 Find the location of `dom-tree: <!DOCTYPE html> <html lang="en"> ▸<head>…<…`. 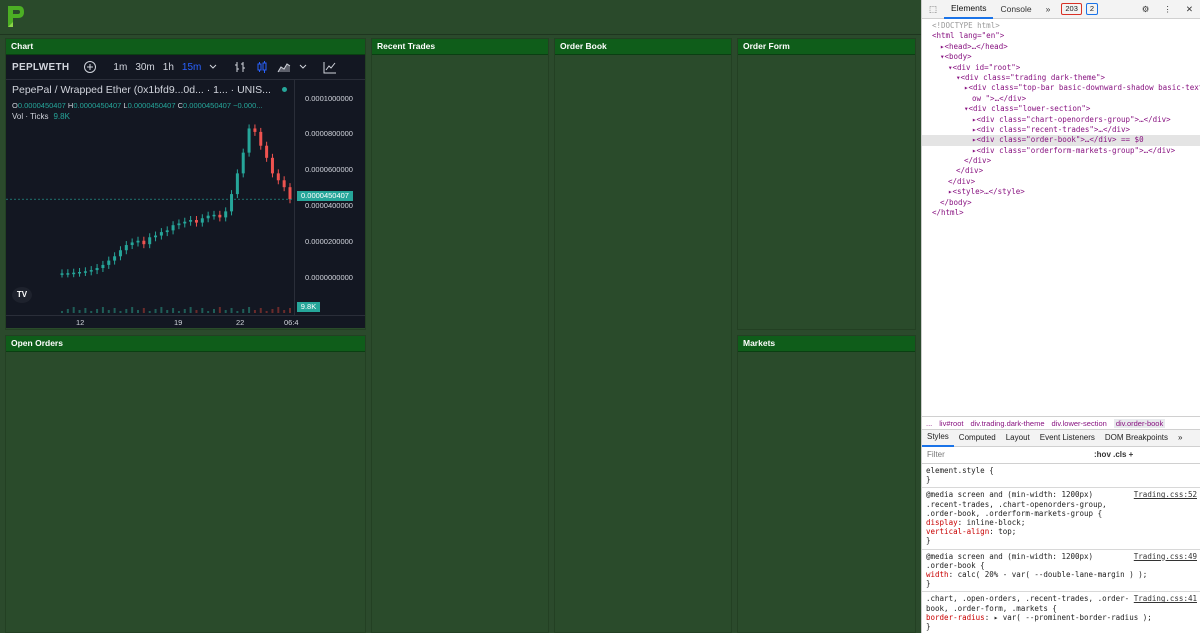

dom-tree: <!DOCTYPE html> <html lang="en"> ▸<head>…<… is located at coordinates (1061, 118).